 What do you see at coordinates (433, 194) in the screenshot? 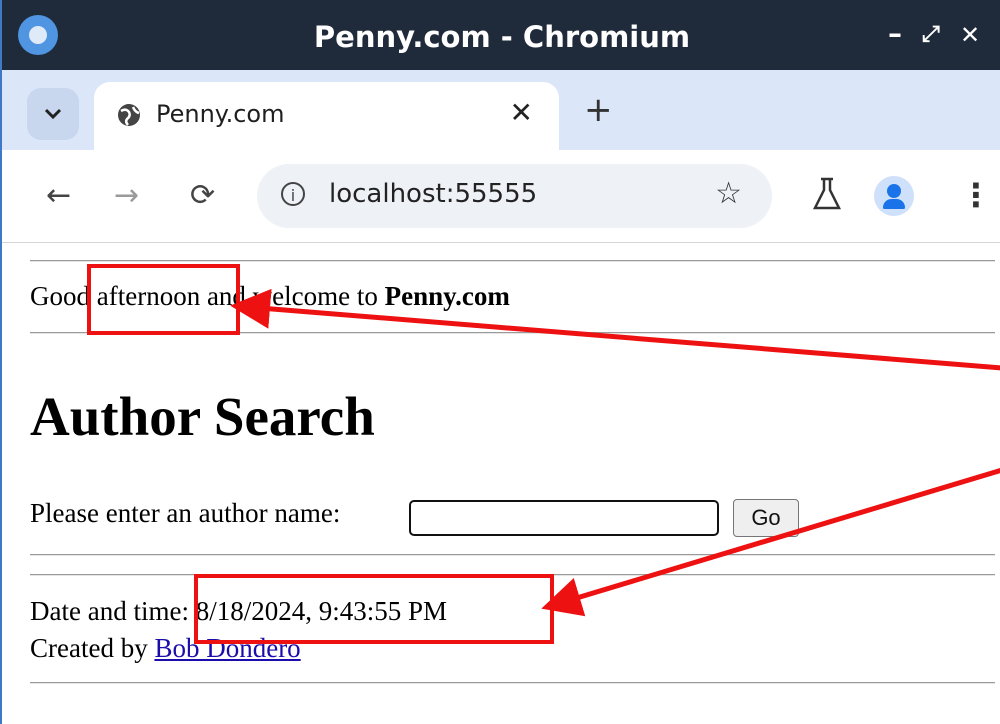
I see `url-text: localhost:55555` at bounding box center [433, 194].